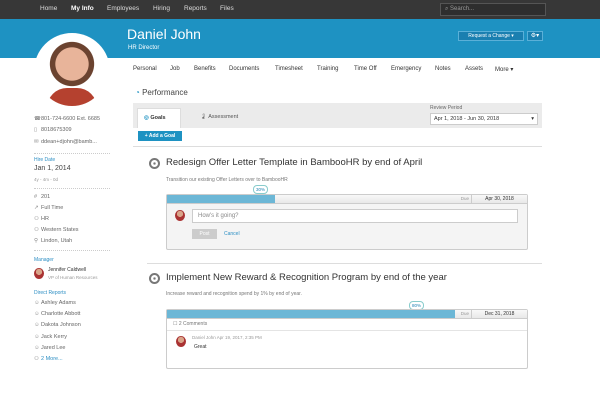  What do you see at coordinates (39, 273) in the screenshot?
I see `manager-avatar` at bounding box center [39, 273].